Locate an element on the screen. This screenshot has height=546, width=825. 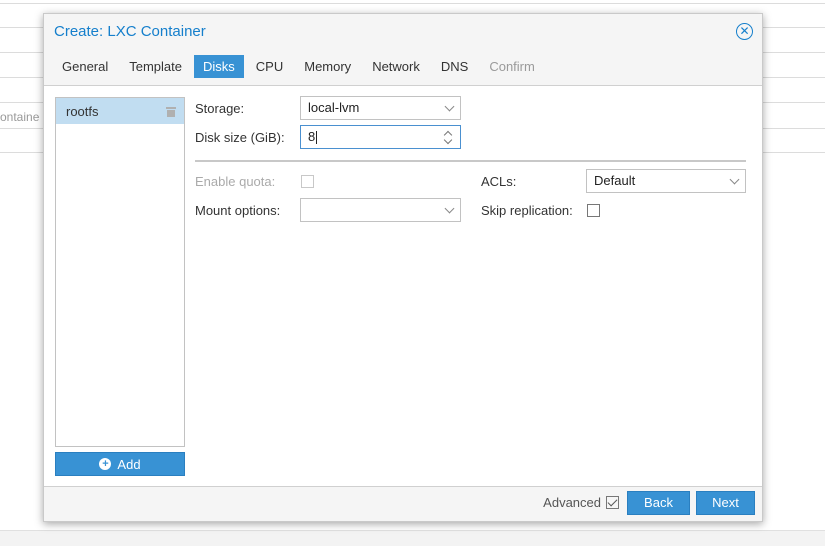
storage-select: local-lvm is located at coordinates (380, 108).